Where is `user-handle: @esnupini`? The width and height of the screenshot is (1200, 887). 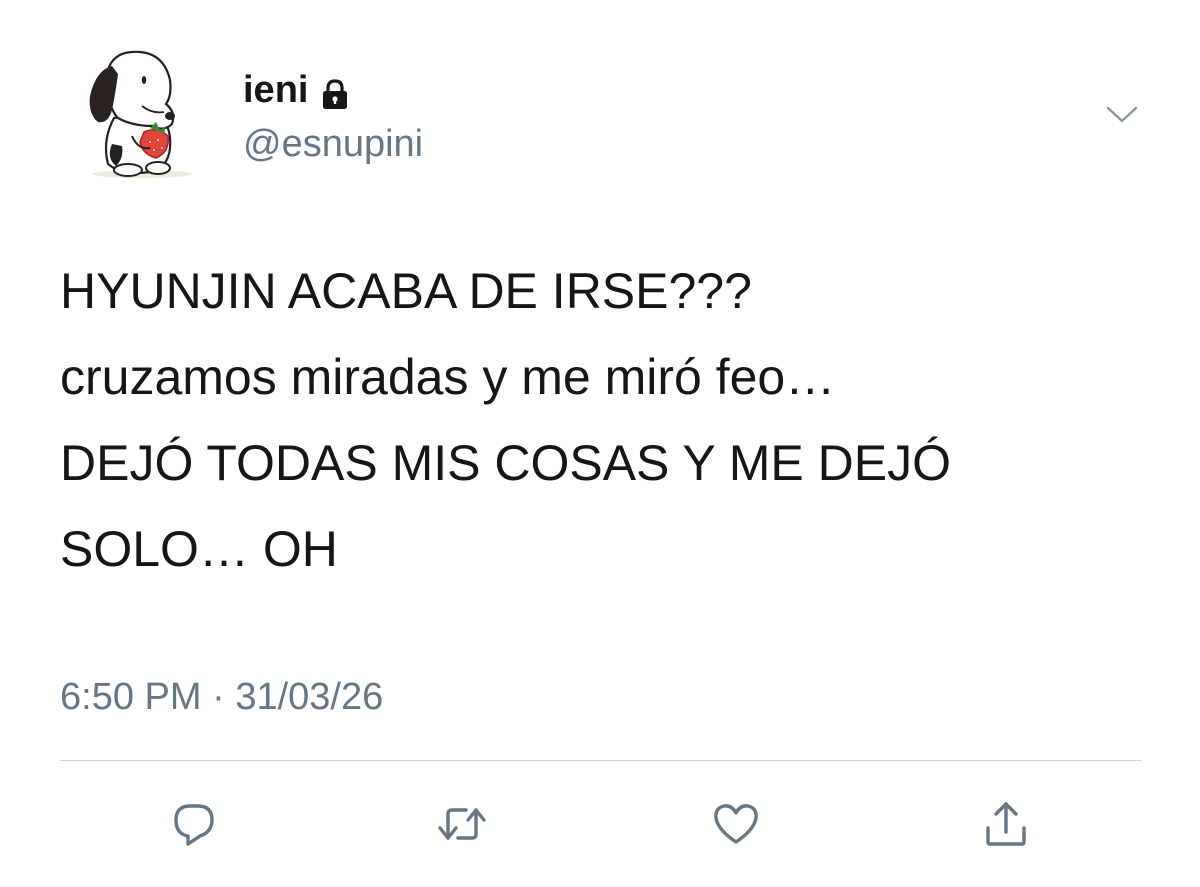 user-handle: @esnupini is located at coordinates (333, 144).